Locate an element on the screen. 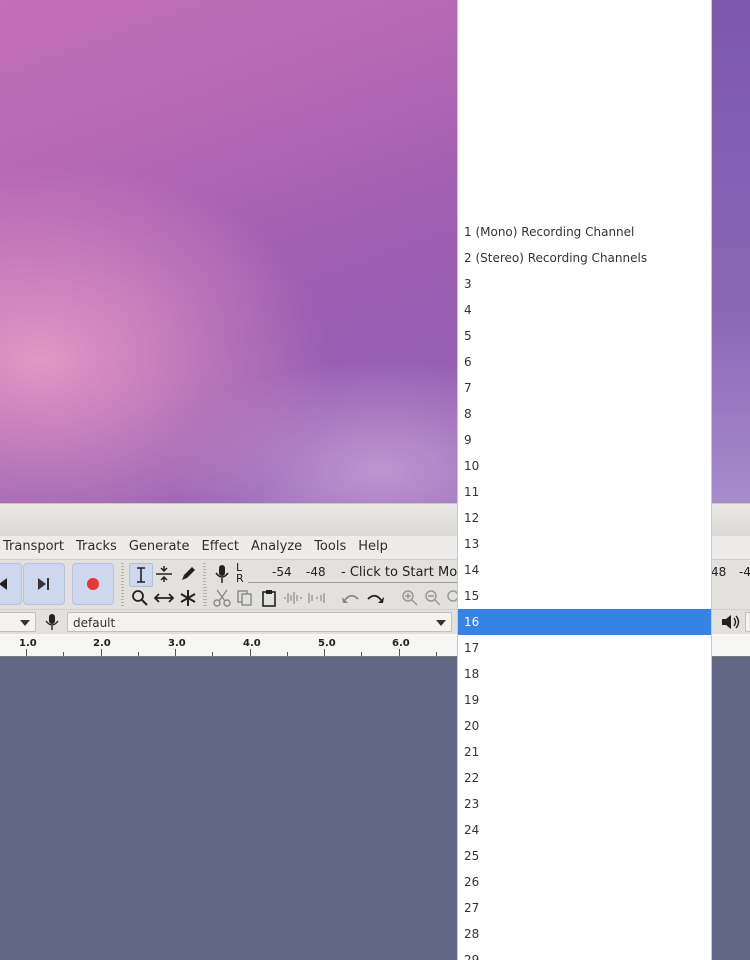 Image resolution: width=750 pixels, height=960 pixels. redo-button is located at coordinates (375, 598).